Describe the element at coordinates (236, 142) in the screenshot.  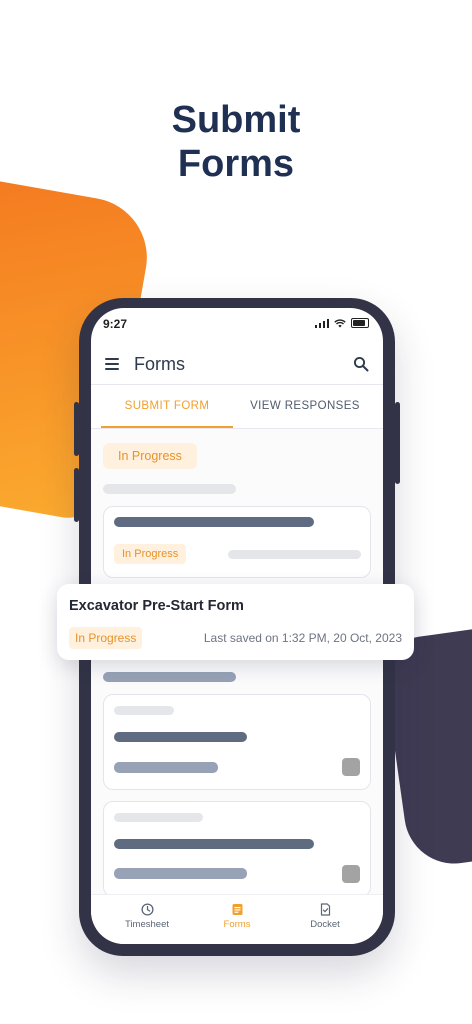
I see `headline: Submit Forms` at that location.